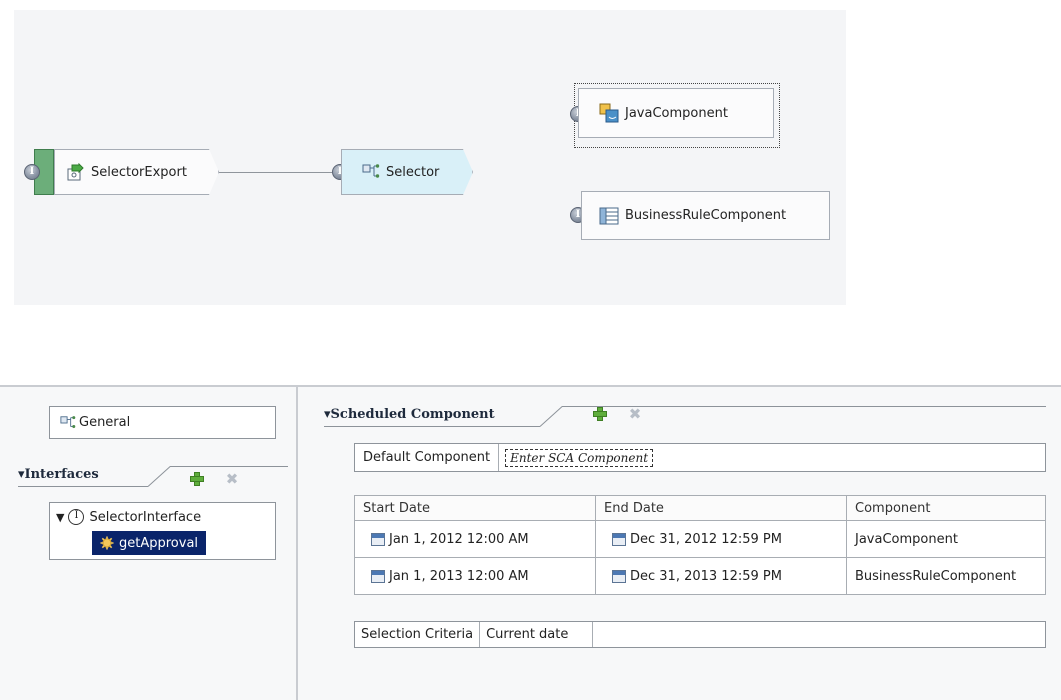 The height and width of the screenshot is (700, 1061). I want to click on scheduled-component-title: ▾Scheduled Component, so click(409, 414).